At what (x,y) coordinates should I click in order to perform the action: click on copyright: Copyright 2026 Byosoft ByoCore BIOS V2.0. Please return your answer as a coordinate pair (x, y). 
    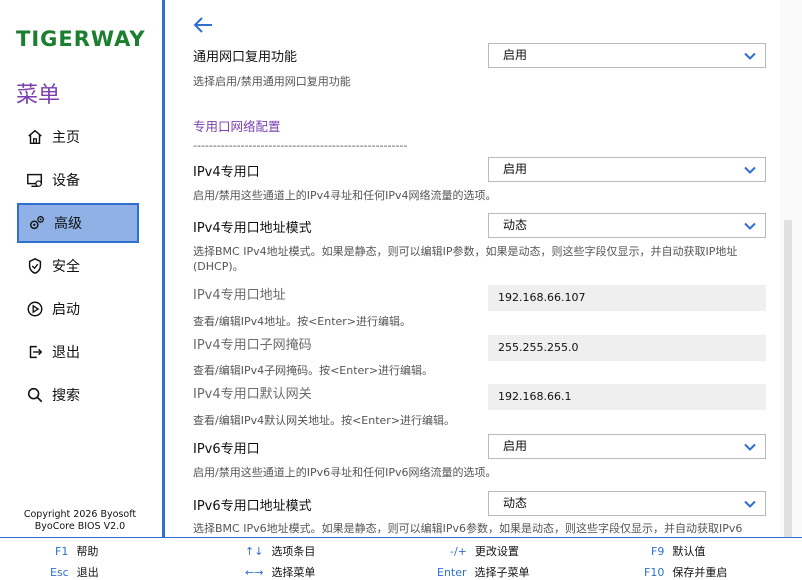
    Looking at the image, I should click on (80, 521).